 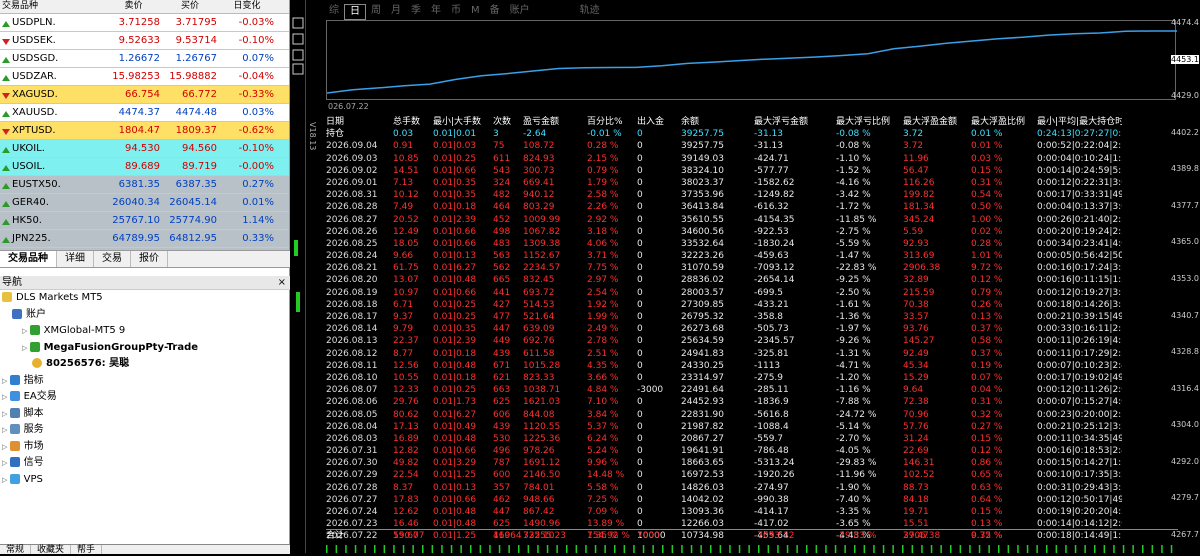 What do you see at coordinates (191, 6) in the screenshot?
I see `col-ask: 买价` at bounding box center [191, 6].